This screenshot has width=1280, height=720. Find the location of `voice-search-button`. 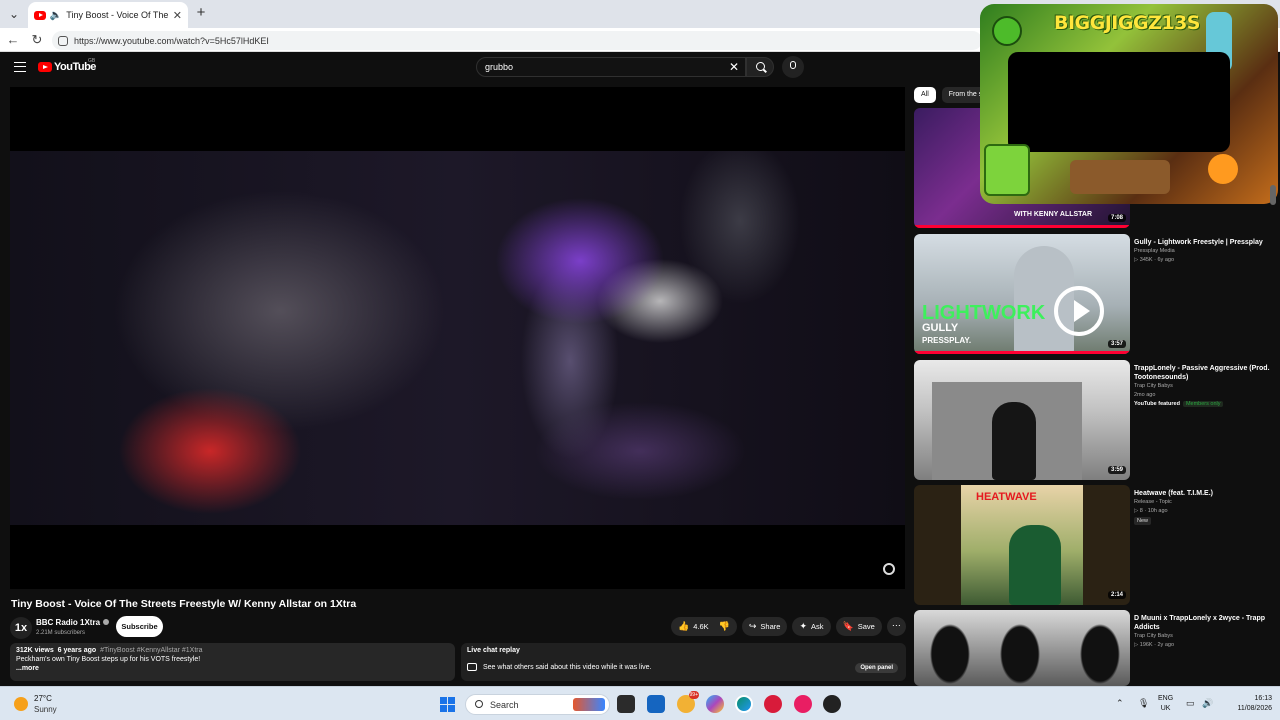

voice-search-button is located at coordinates (793, 67).